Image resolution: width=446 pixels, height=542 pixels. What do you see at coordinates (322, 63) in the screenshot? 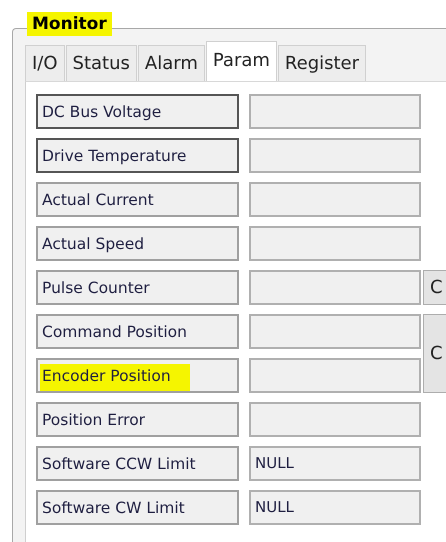
I see `tab: Register` at bounding box center [322, 63].